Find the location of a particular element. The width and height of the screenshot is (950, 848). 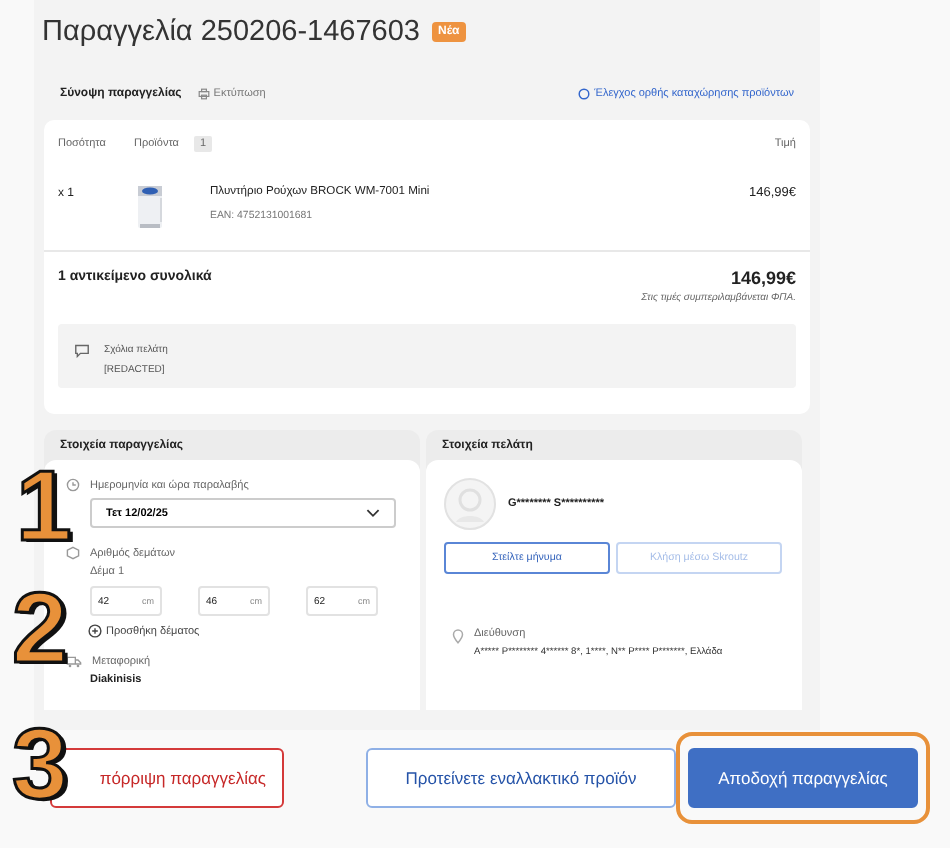

truck-icon is located at coordinates (74, 662).